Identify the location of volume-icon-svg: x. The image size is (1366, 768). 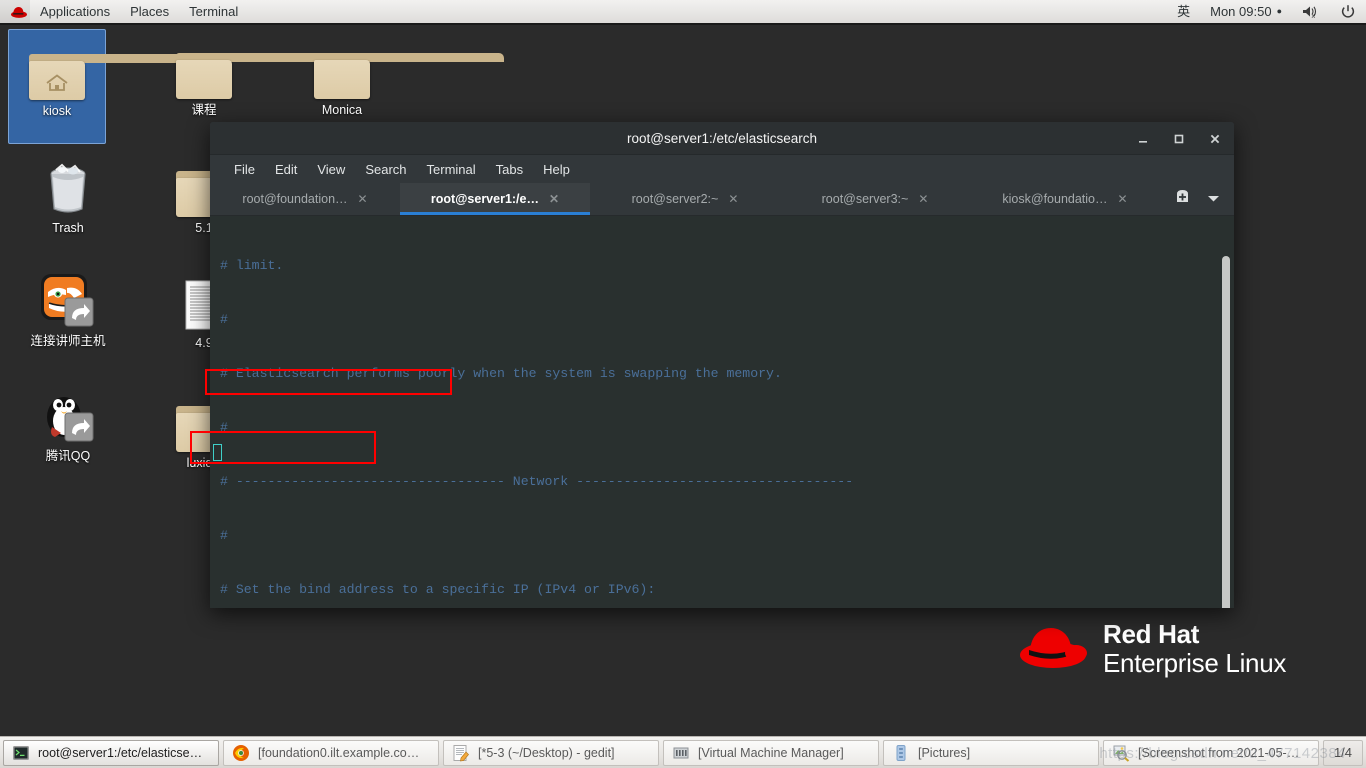
(1310, 12).